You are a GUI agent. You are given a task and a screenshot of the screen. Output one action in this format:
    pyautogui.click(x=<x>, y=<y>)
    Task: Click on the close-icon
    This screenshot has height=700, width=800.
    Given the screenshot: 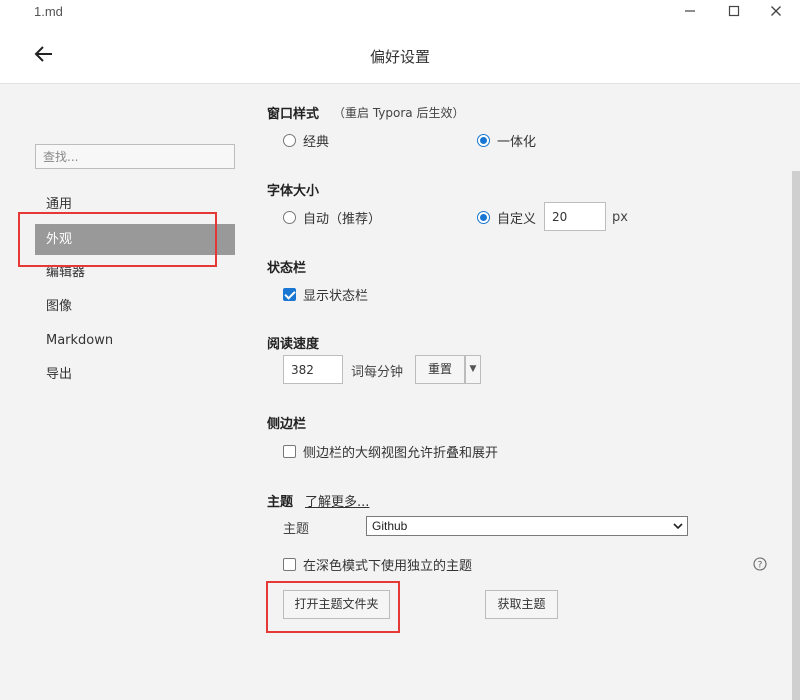 What is the action you would take?
    pyautogui.click(x=776, y=11)
    